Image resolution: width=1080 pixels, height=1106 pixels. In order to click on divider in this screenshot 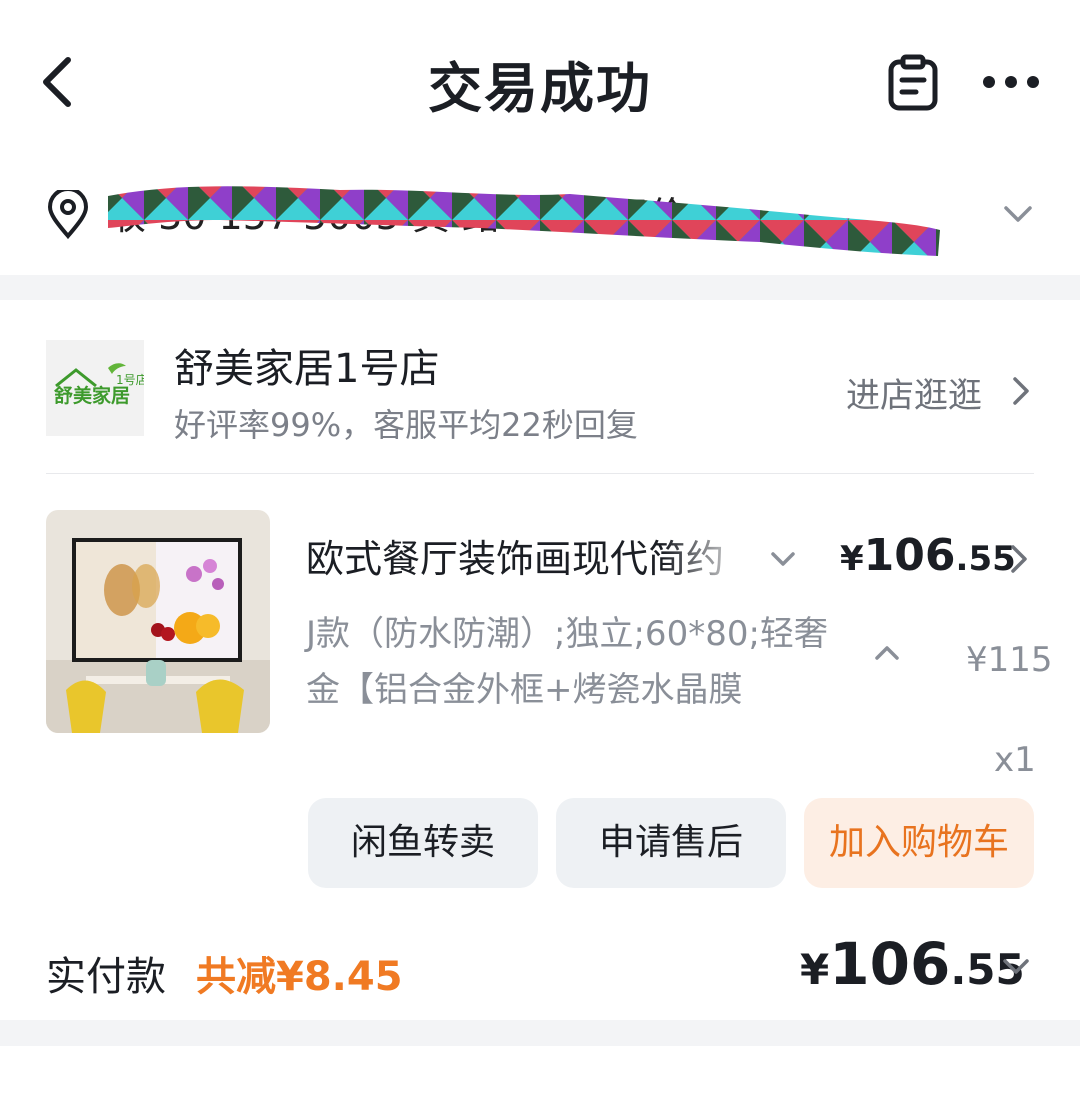, I will do `click(540, 473)`.